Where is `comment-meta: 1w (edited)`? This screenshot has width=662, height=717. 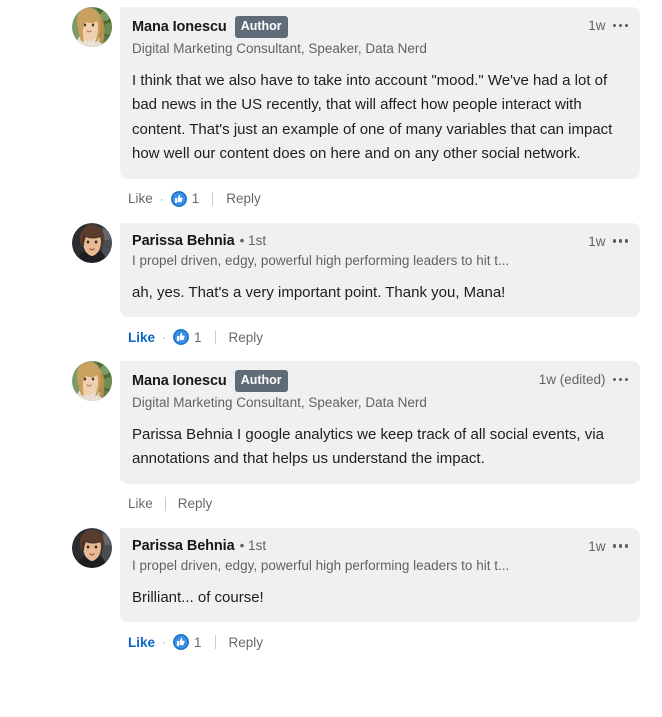
comment-meta: 1w (edited) is located at coordinates (583, 378).